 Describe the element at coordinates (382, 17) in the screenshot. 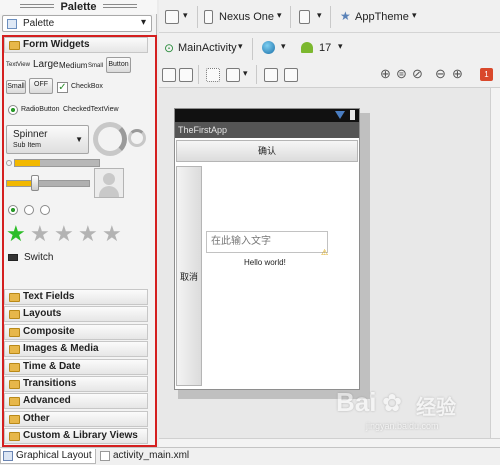

I see `theme-selector: AppTheme` at that location.